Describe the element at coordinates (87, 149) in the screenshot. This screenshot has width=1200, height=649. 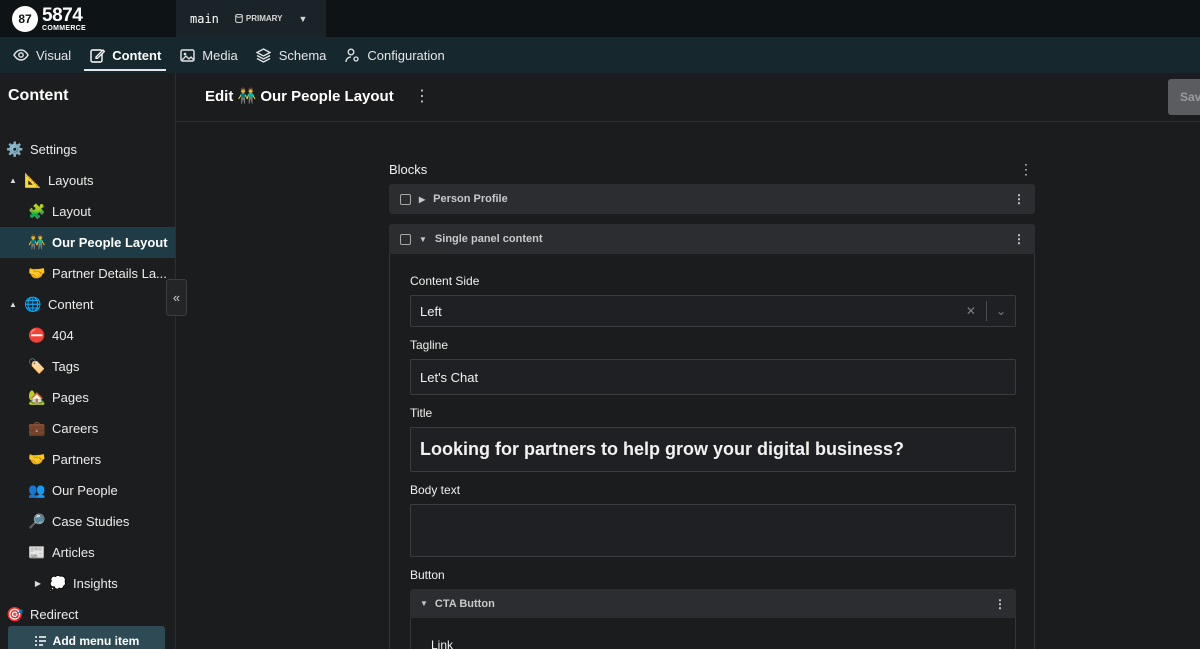
I see `sidebar-item-settings: ⚙️ Settings` at that location.